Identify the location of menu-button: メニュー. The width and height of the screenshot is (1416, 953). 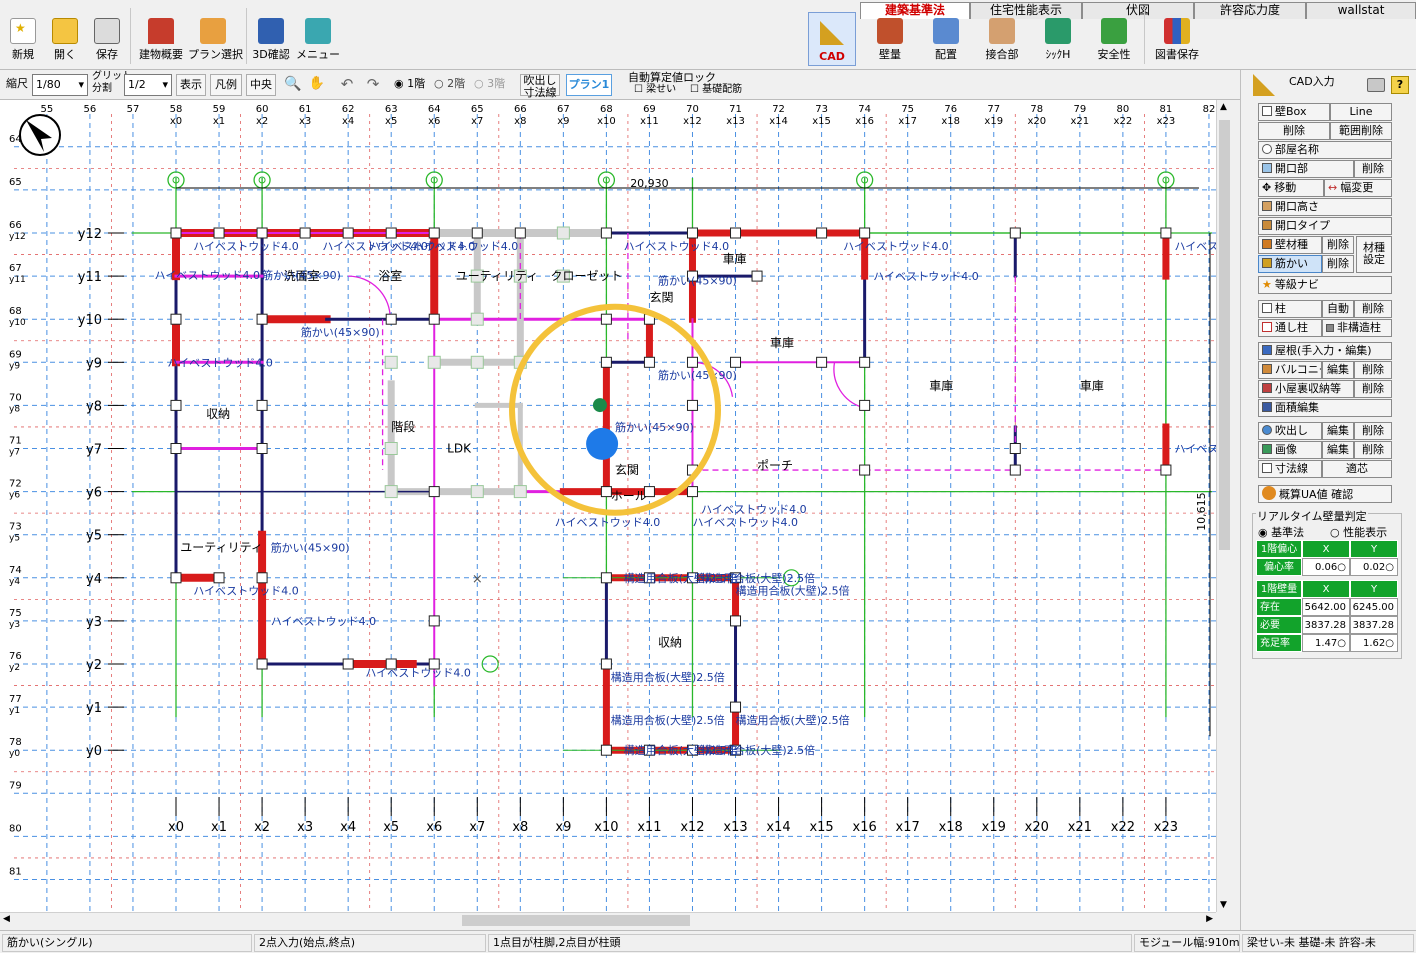
(318, 43).